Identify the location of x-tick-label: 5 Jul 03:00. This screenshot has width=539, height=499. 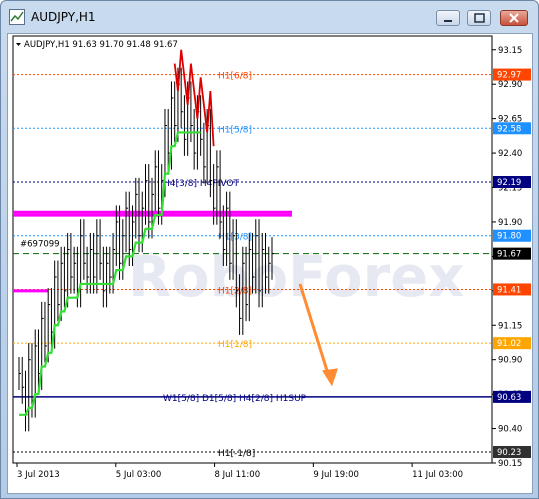
(139, 475).